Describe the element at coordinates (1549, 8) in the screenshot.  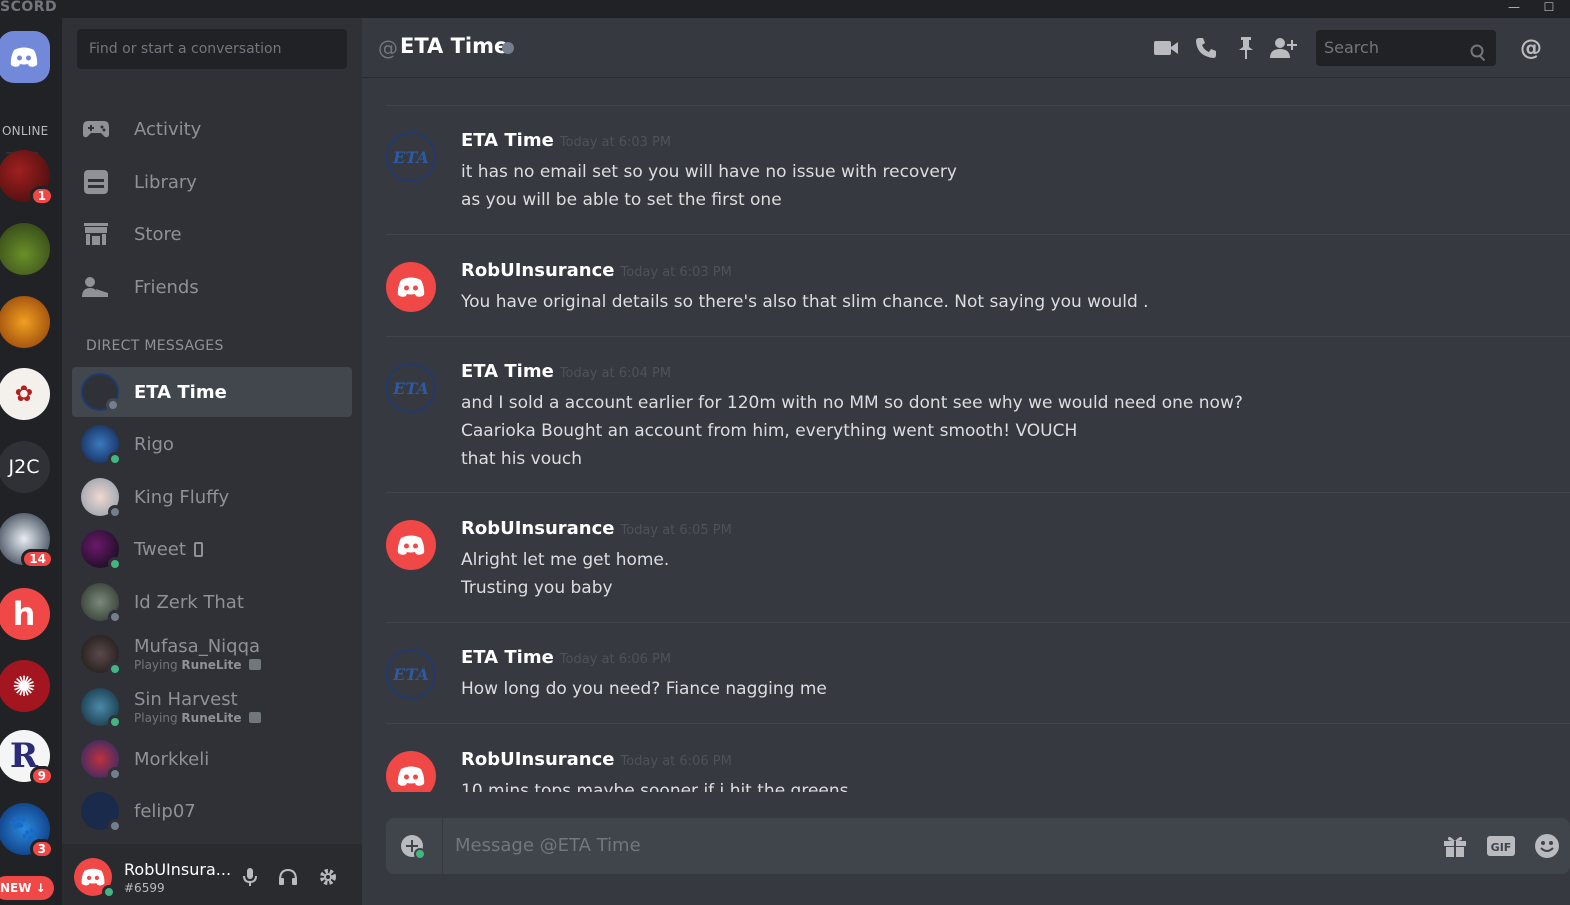
I see `maximize-icon: ☐` at that location.